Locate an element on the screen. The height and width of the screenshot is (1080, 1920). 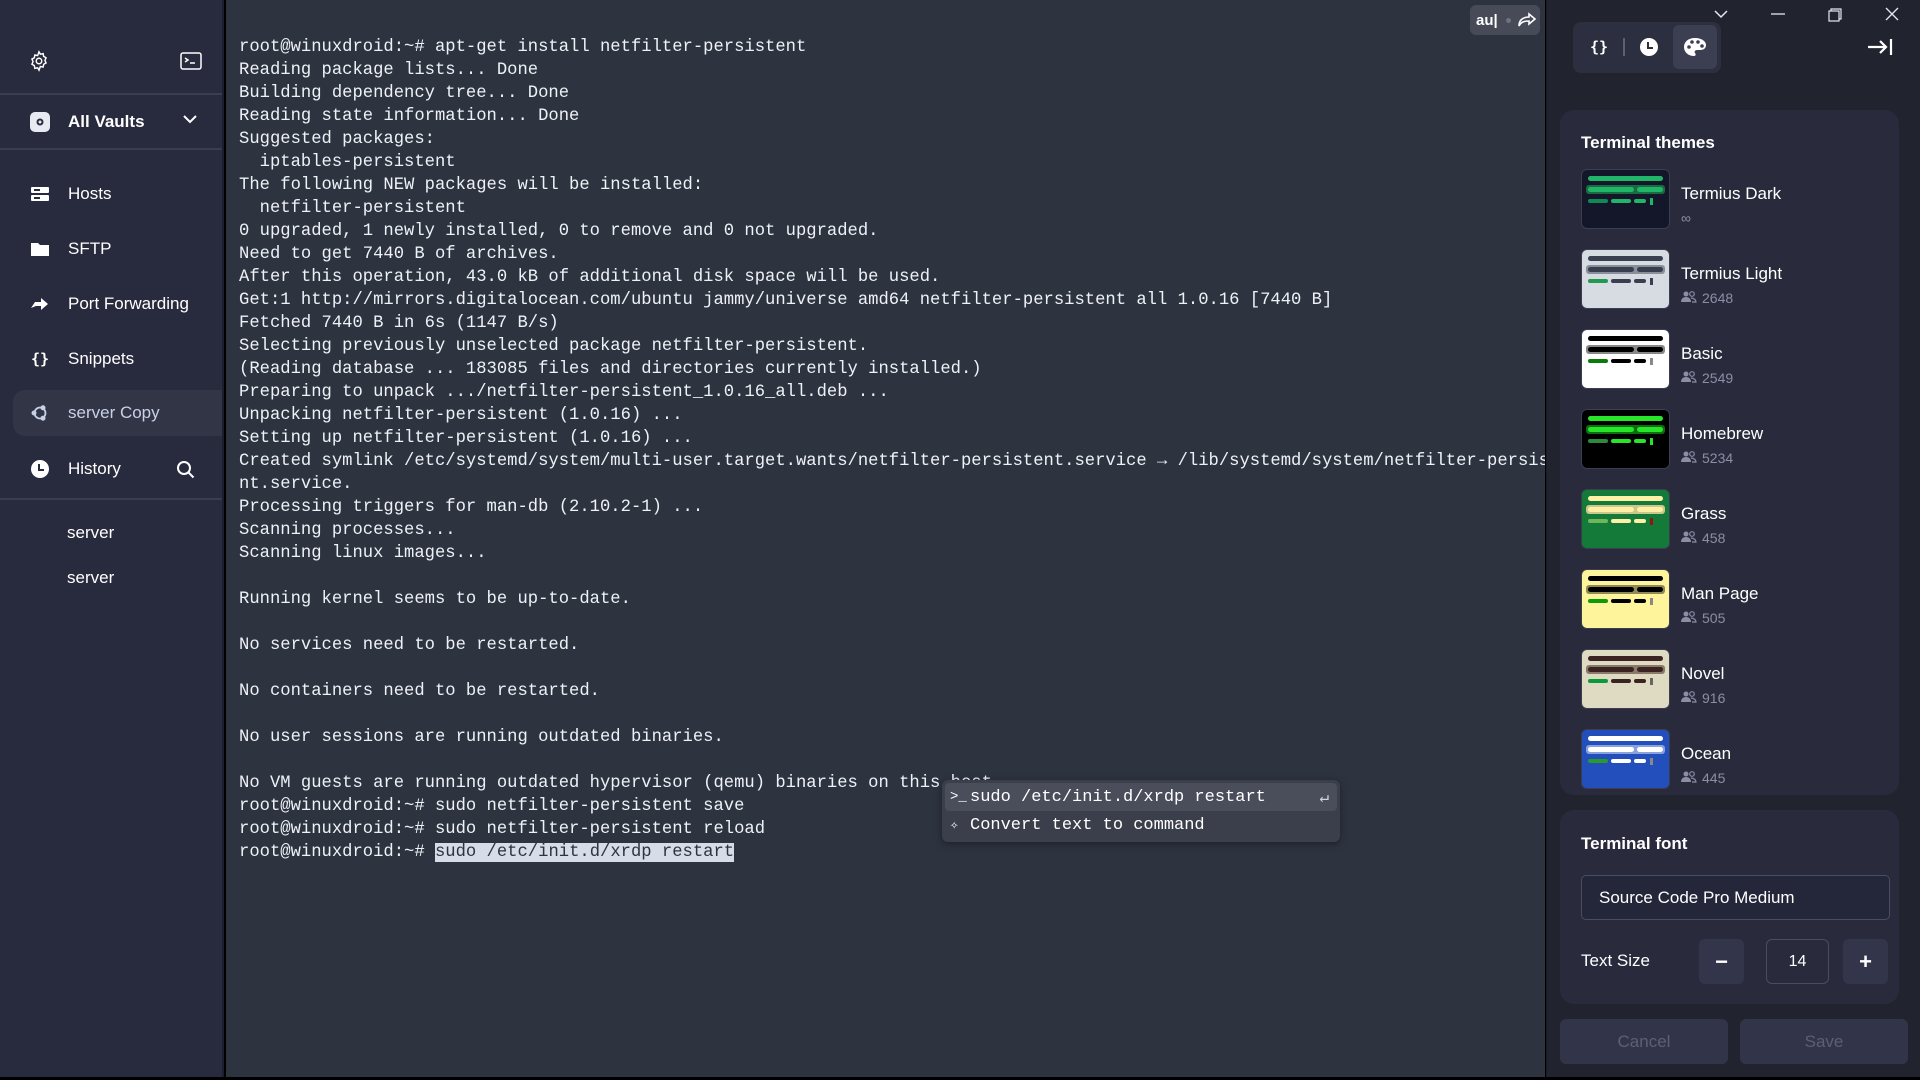
terminal-line: Running kernel seems to be up-to-date. is located at coordinates (435, 599).